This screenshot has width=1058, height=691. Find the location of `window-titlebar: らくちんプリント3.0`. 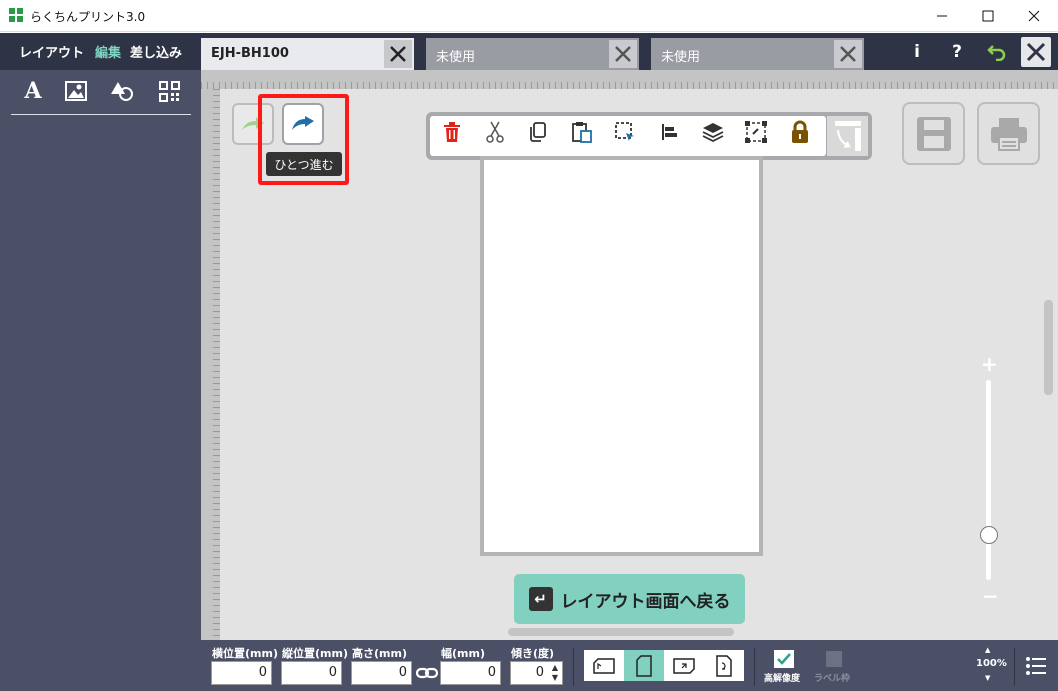

window-titlebar: らくちんプリント3.0 is located at coordinates (529, 16).